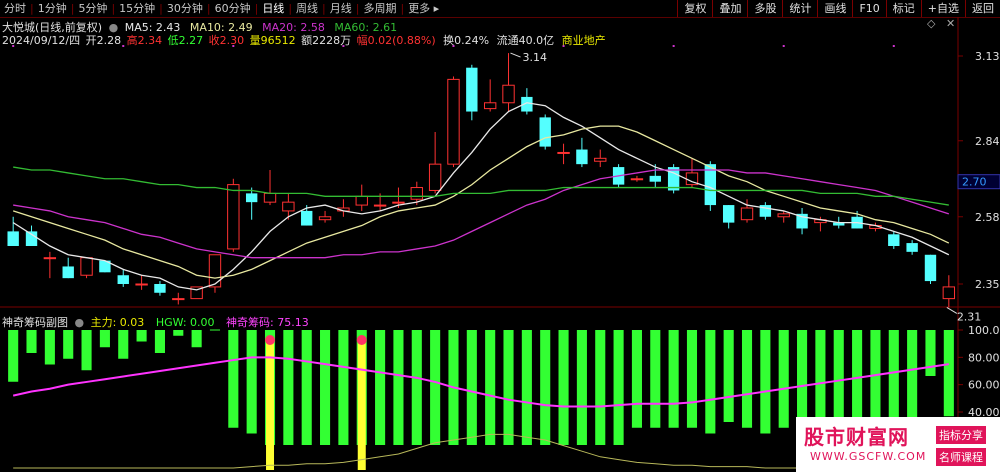 The image size is (1000, 472). What do you see at coordinates (974, 182) in the screenshot?
I see `current-price-label: 2.70` at bounding box center [974, 182].